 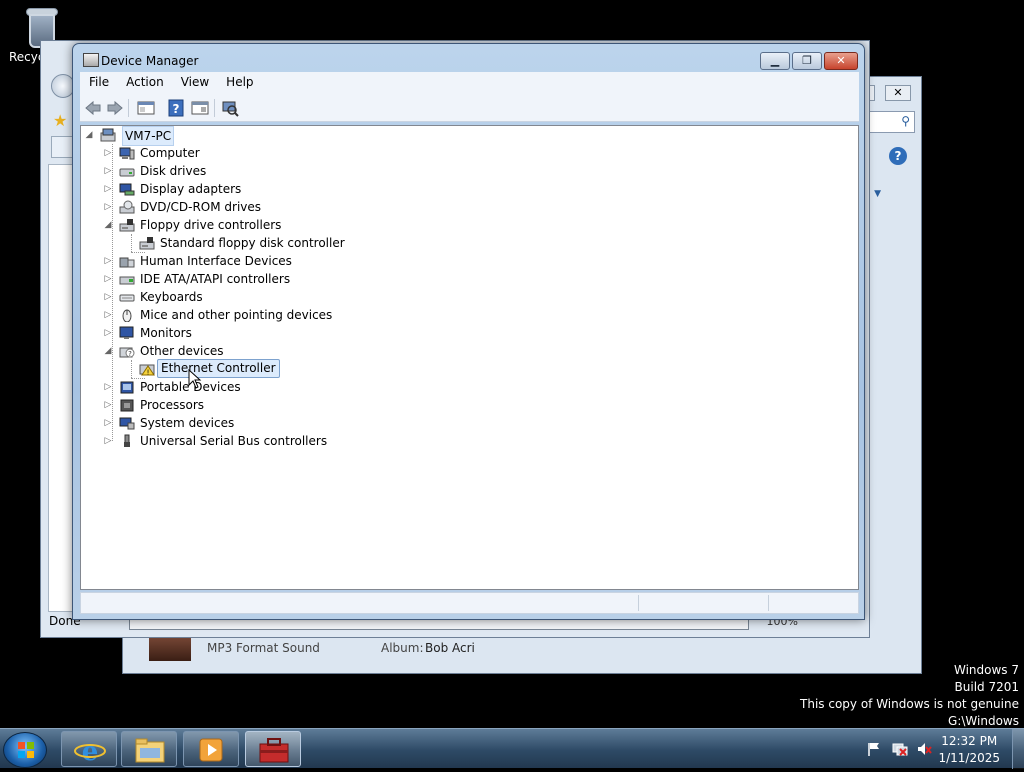 I want to click on portable-device-icon, so click(x=127, y=387).